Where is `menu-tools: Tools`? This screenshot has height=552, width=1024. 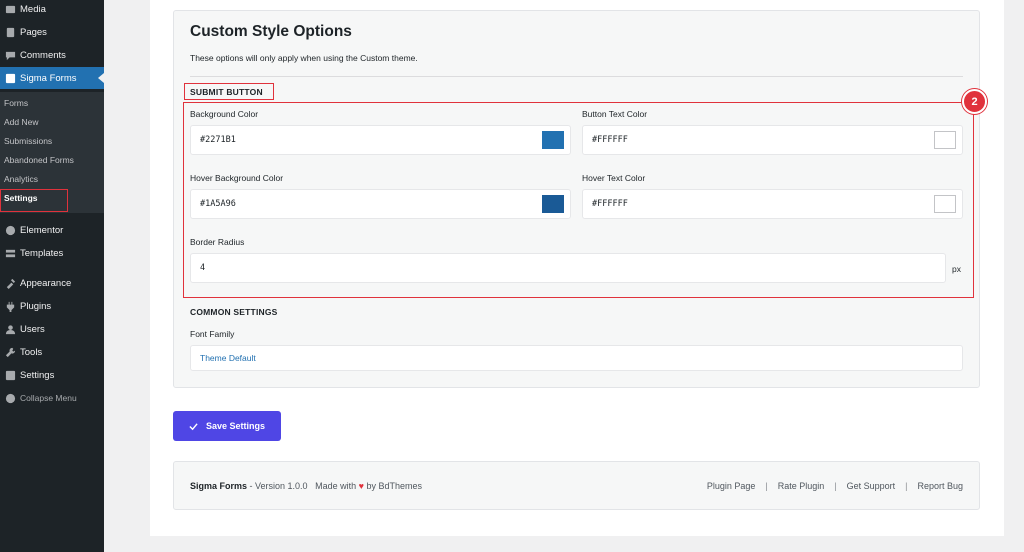 menu-tools: Tools is located at coordinates (52, 352).